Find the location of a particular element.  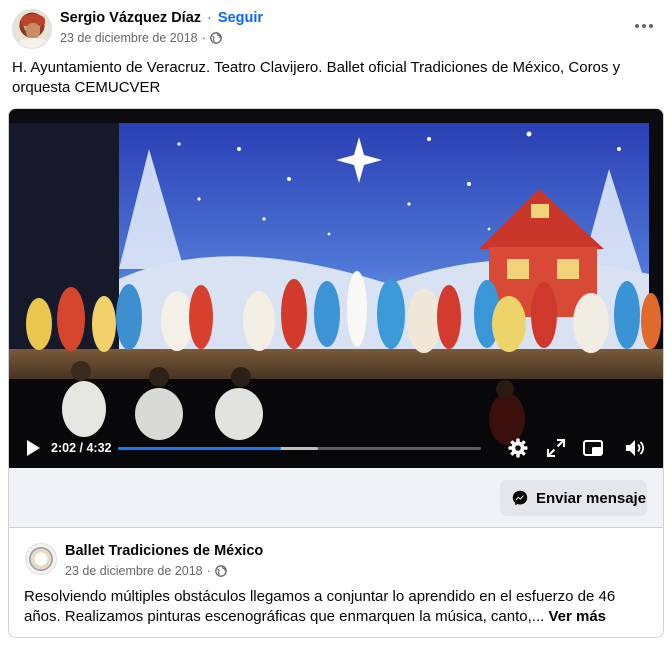

post-meta: 23 de diciembre de 2018 · is located at coordinates (141, 38).